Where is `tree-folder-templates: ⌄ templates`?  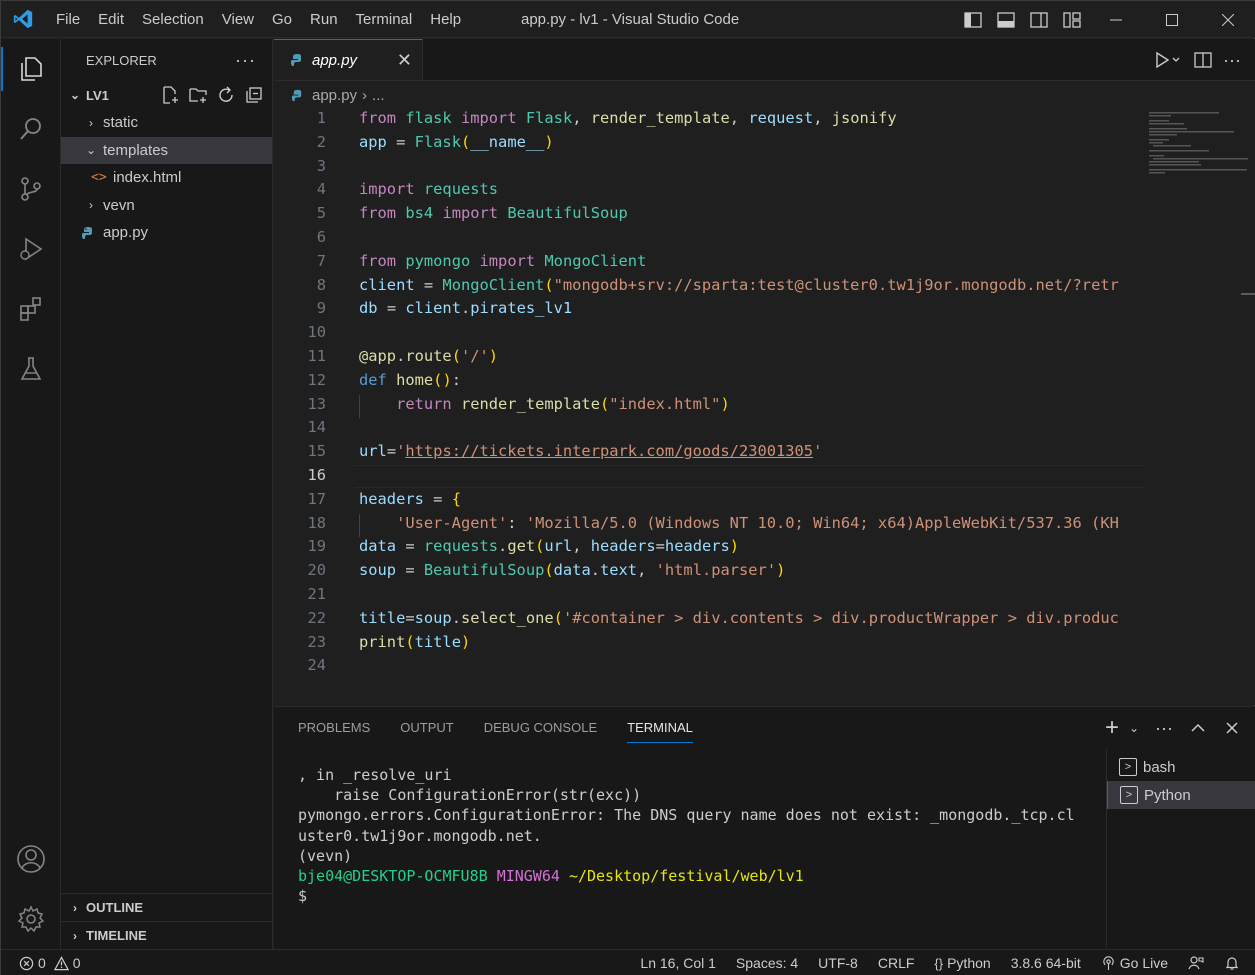 tree-folder-templates: ⌄ templates is located at coordinates (166, 150).